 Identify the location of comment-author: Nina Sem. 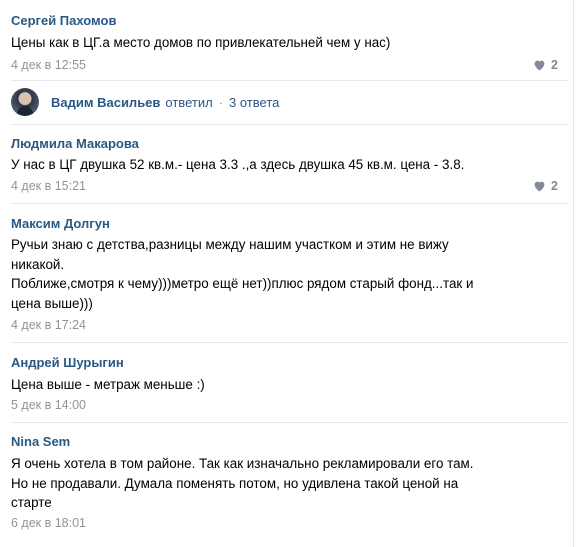
(40, 441).